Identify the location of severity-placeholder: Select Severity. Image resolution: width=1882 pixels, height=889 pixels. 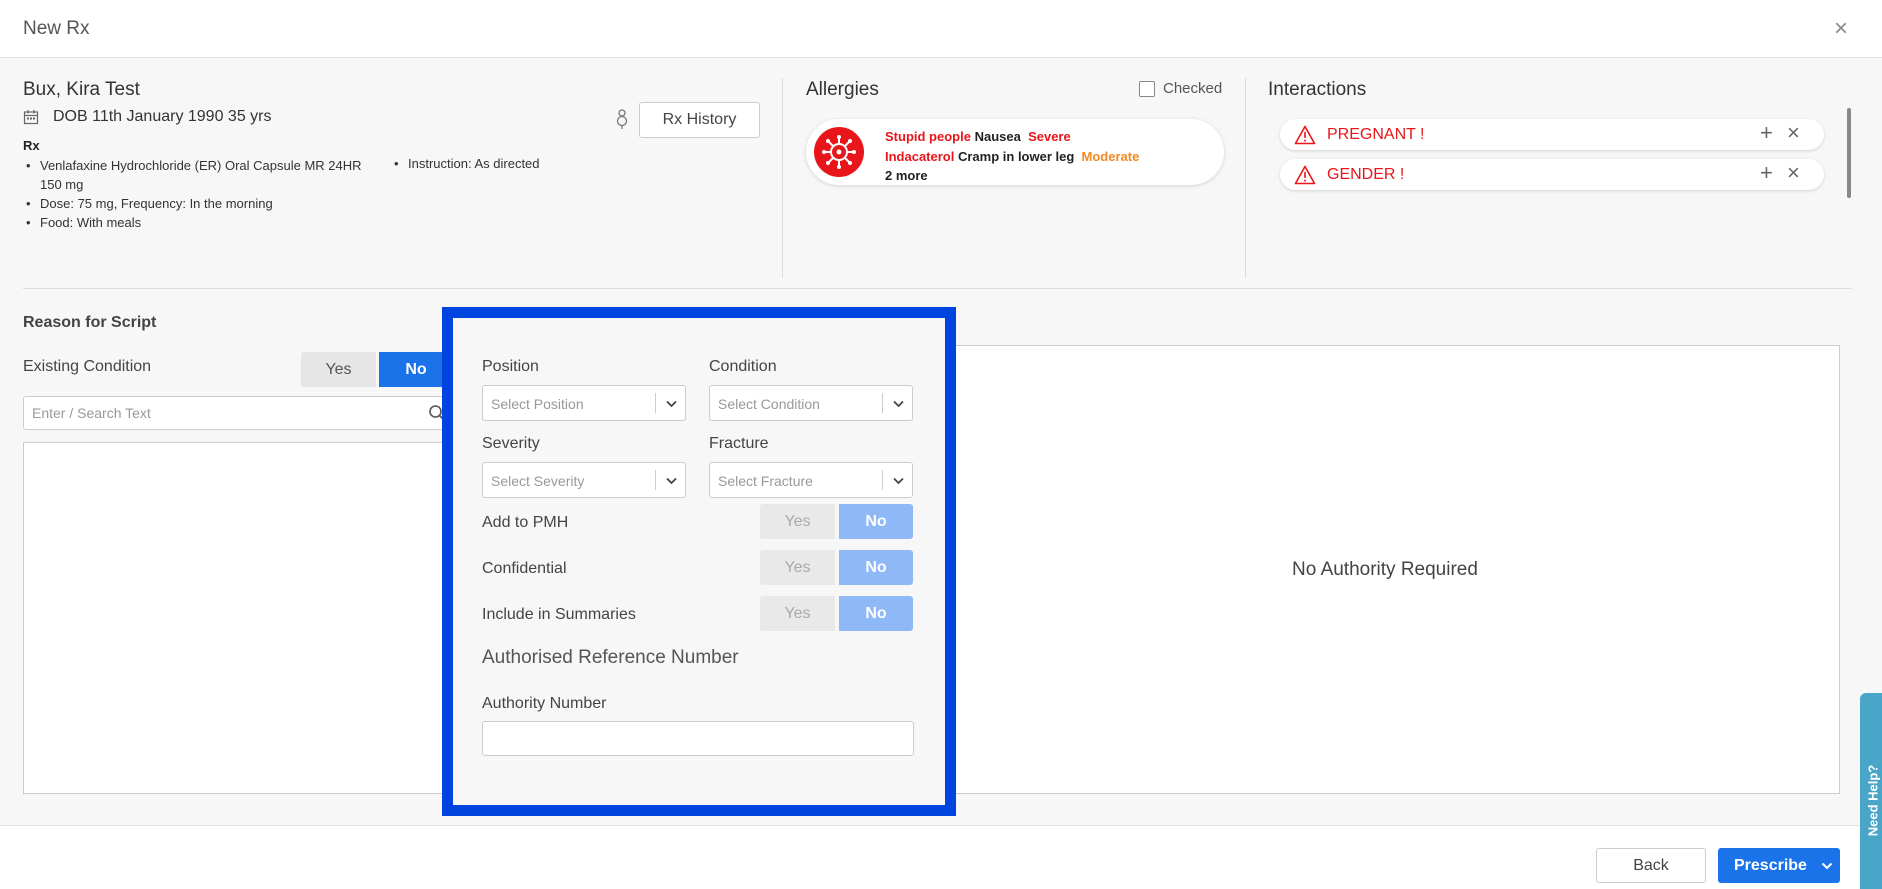
(538, 481).